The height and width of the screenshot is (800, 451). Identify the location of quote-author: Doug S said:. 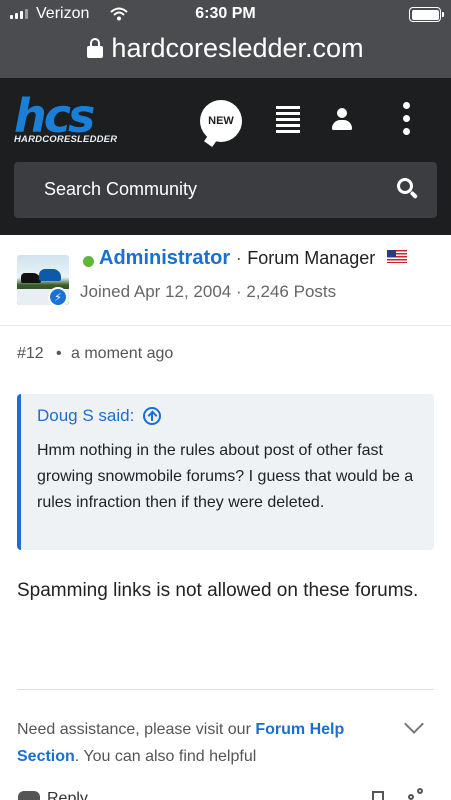
(86, 415).